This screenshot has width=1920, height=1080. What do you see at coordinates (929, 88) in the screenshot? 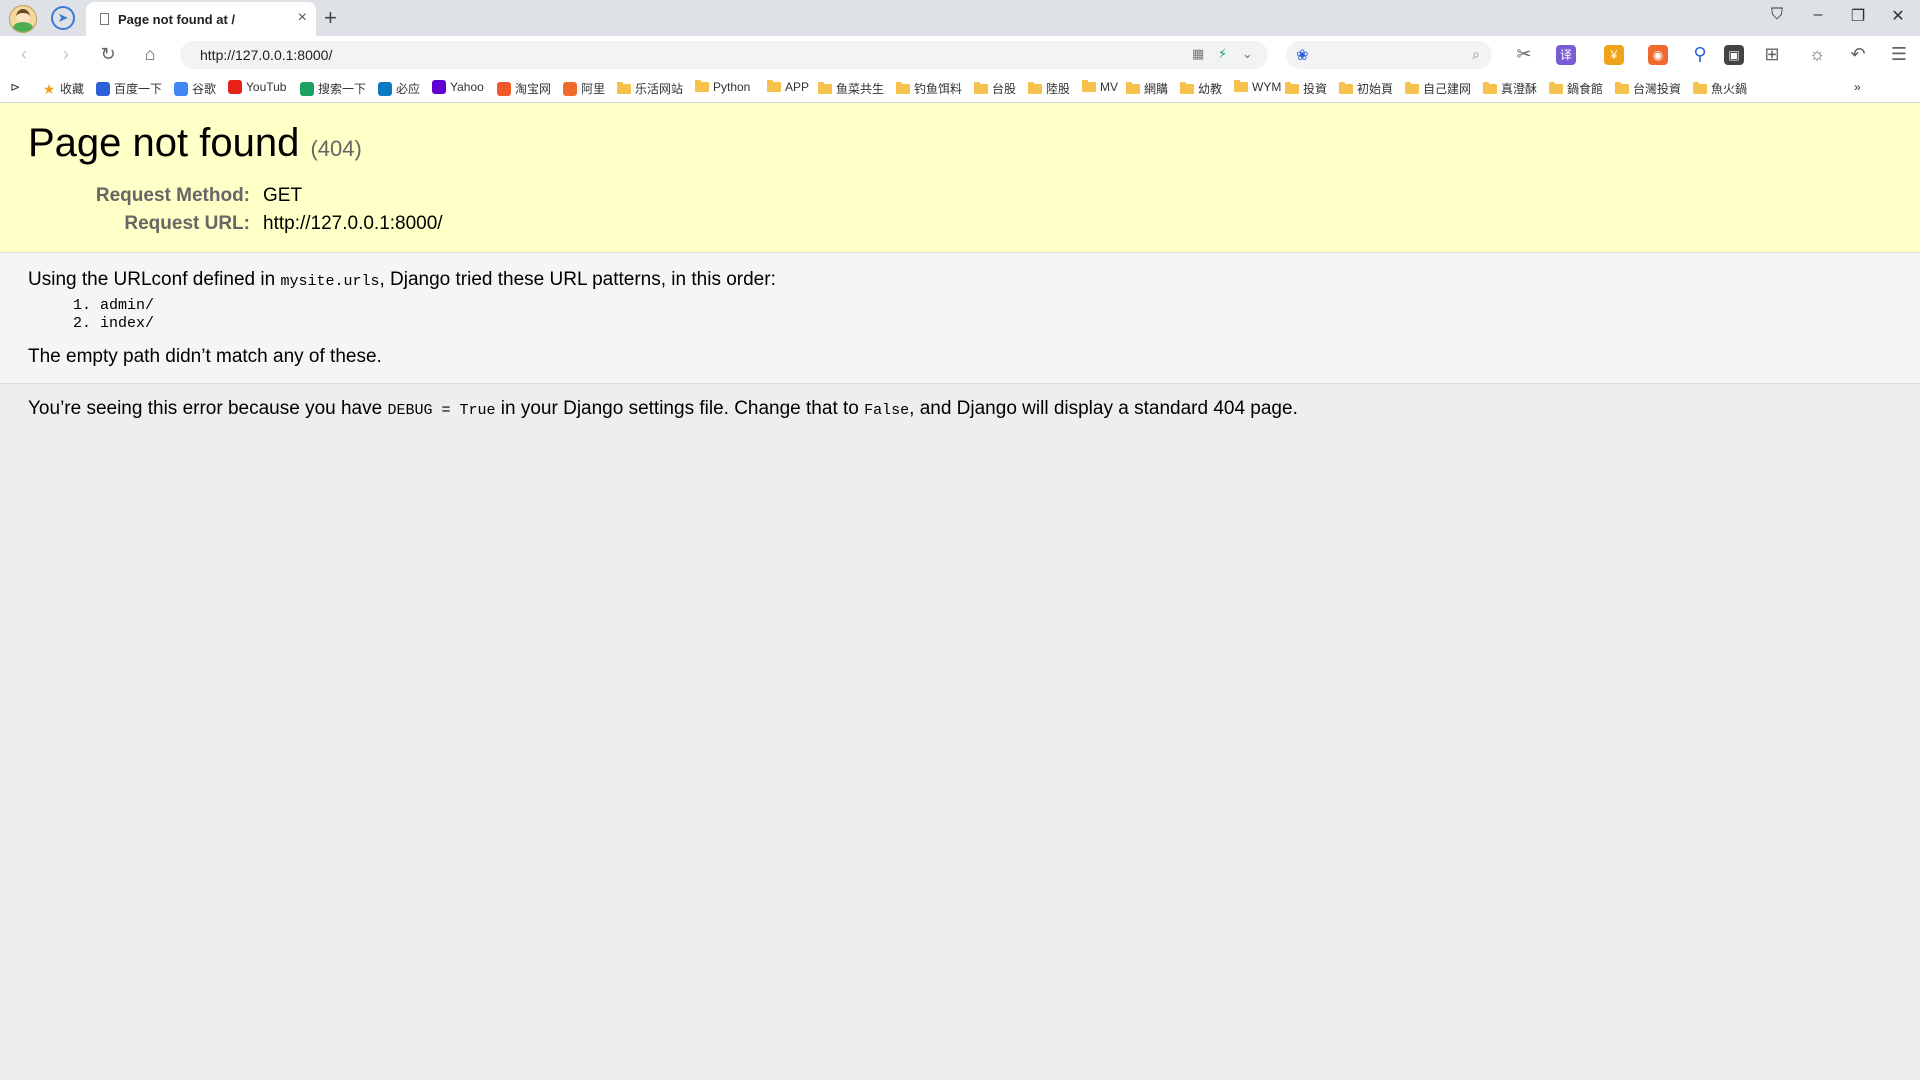
I see `bookmark-item: 钓鱼饵料` at bounding box center [929, 88].